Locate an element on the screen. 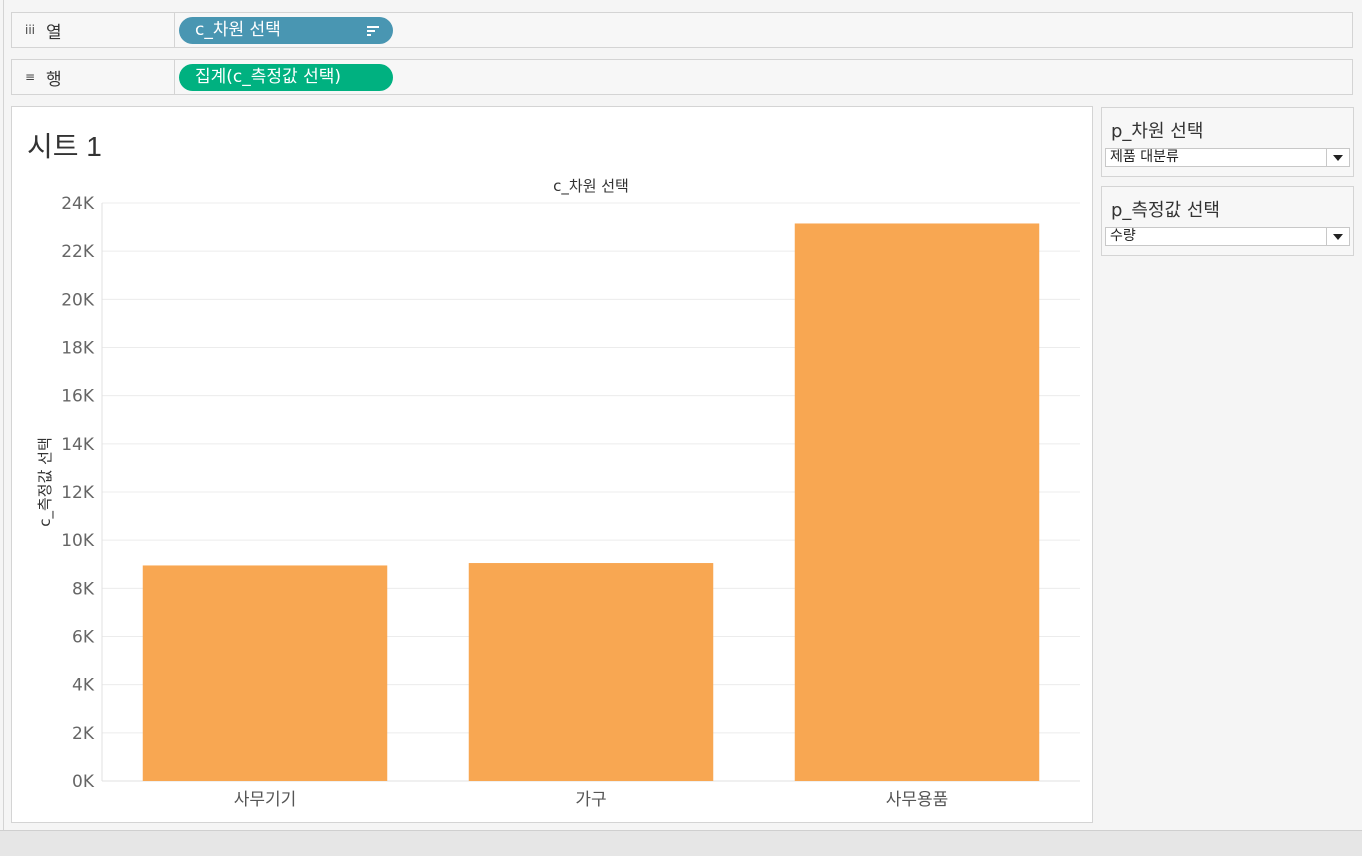  y-tick-label: 2K is located at coordinates (83, 734).